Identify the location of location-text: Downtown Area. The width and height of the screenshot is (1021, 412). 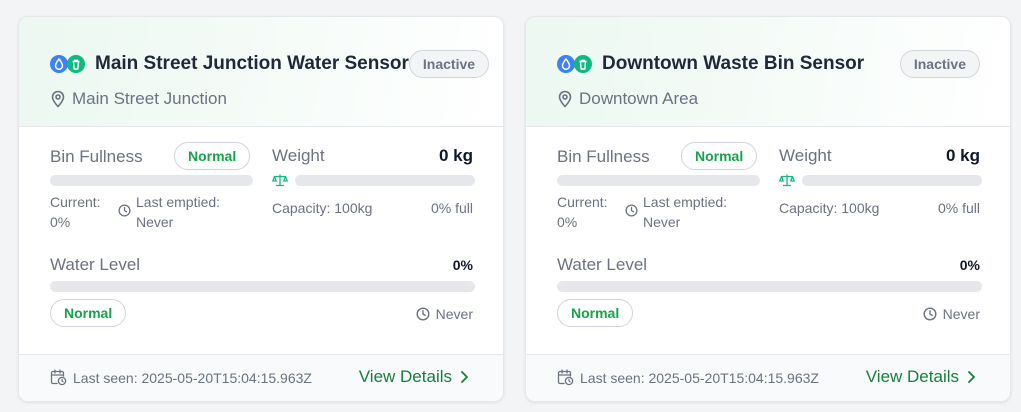
(639, 98).